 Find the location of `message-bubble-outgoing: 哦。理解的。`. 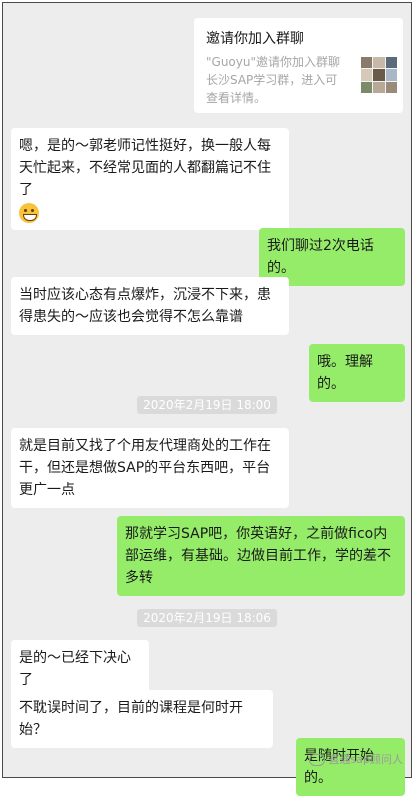

message-bubble-outgoing: 哦。理解的。 is located at coordinates (357, 373).